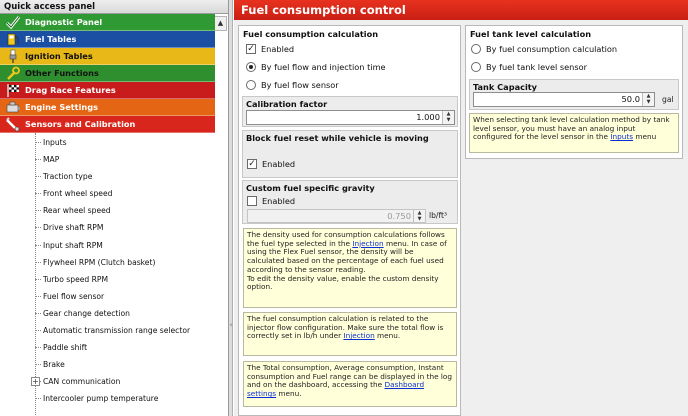  Describe the element at coordinates (621, 137) in the screenshot. I see `inputs-link: Inputs` at that location.